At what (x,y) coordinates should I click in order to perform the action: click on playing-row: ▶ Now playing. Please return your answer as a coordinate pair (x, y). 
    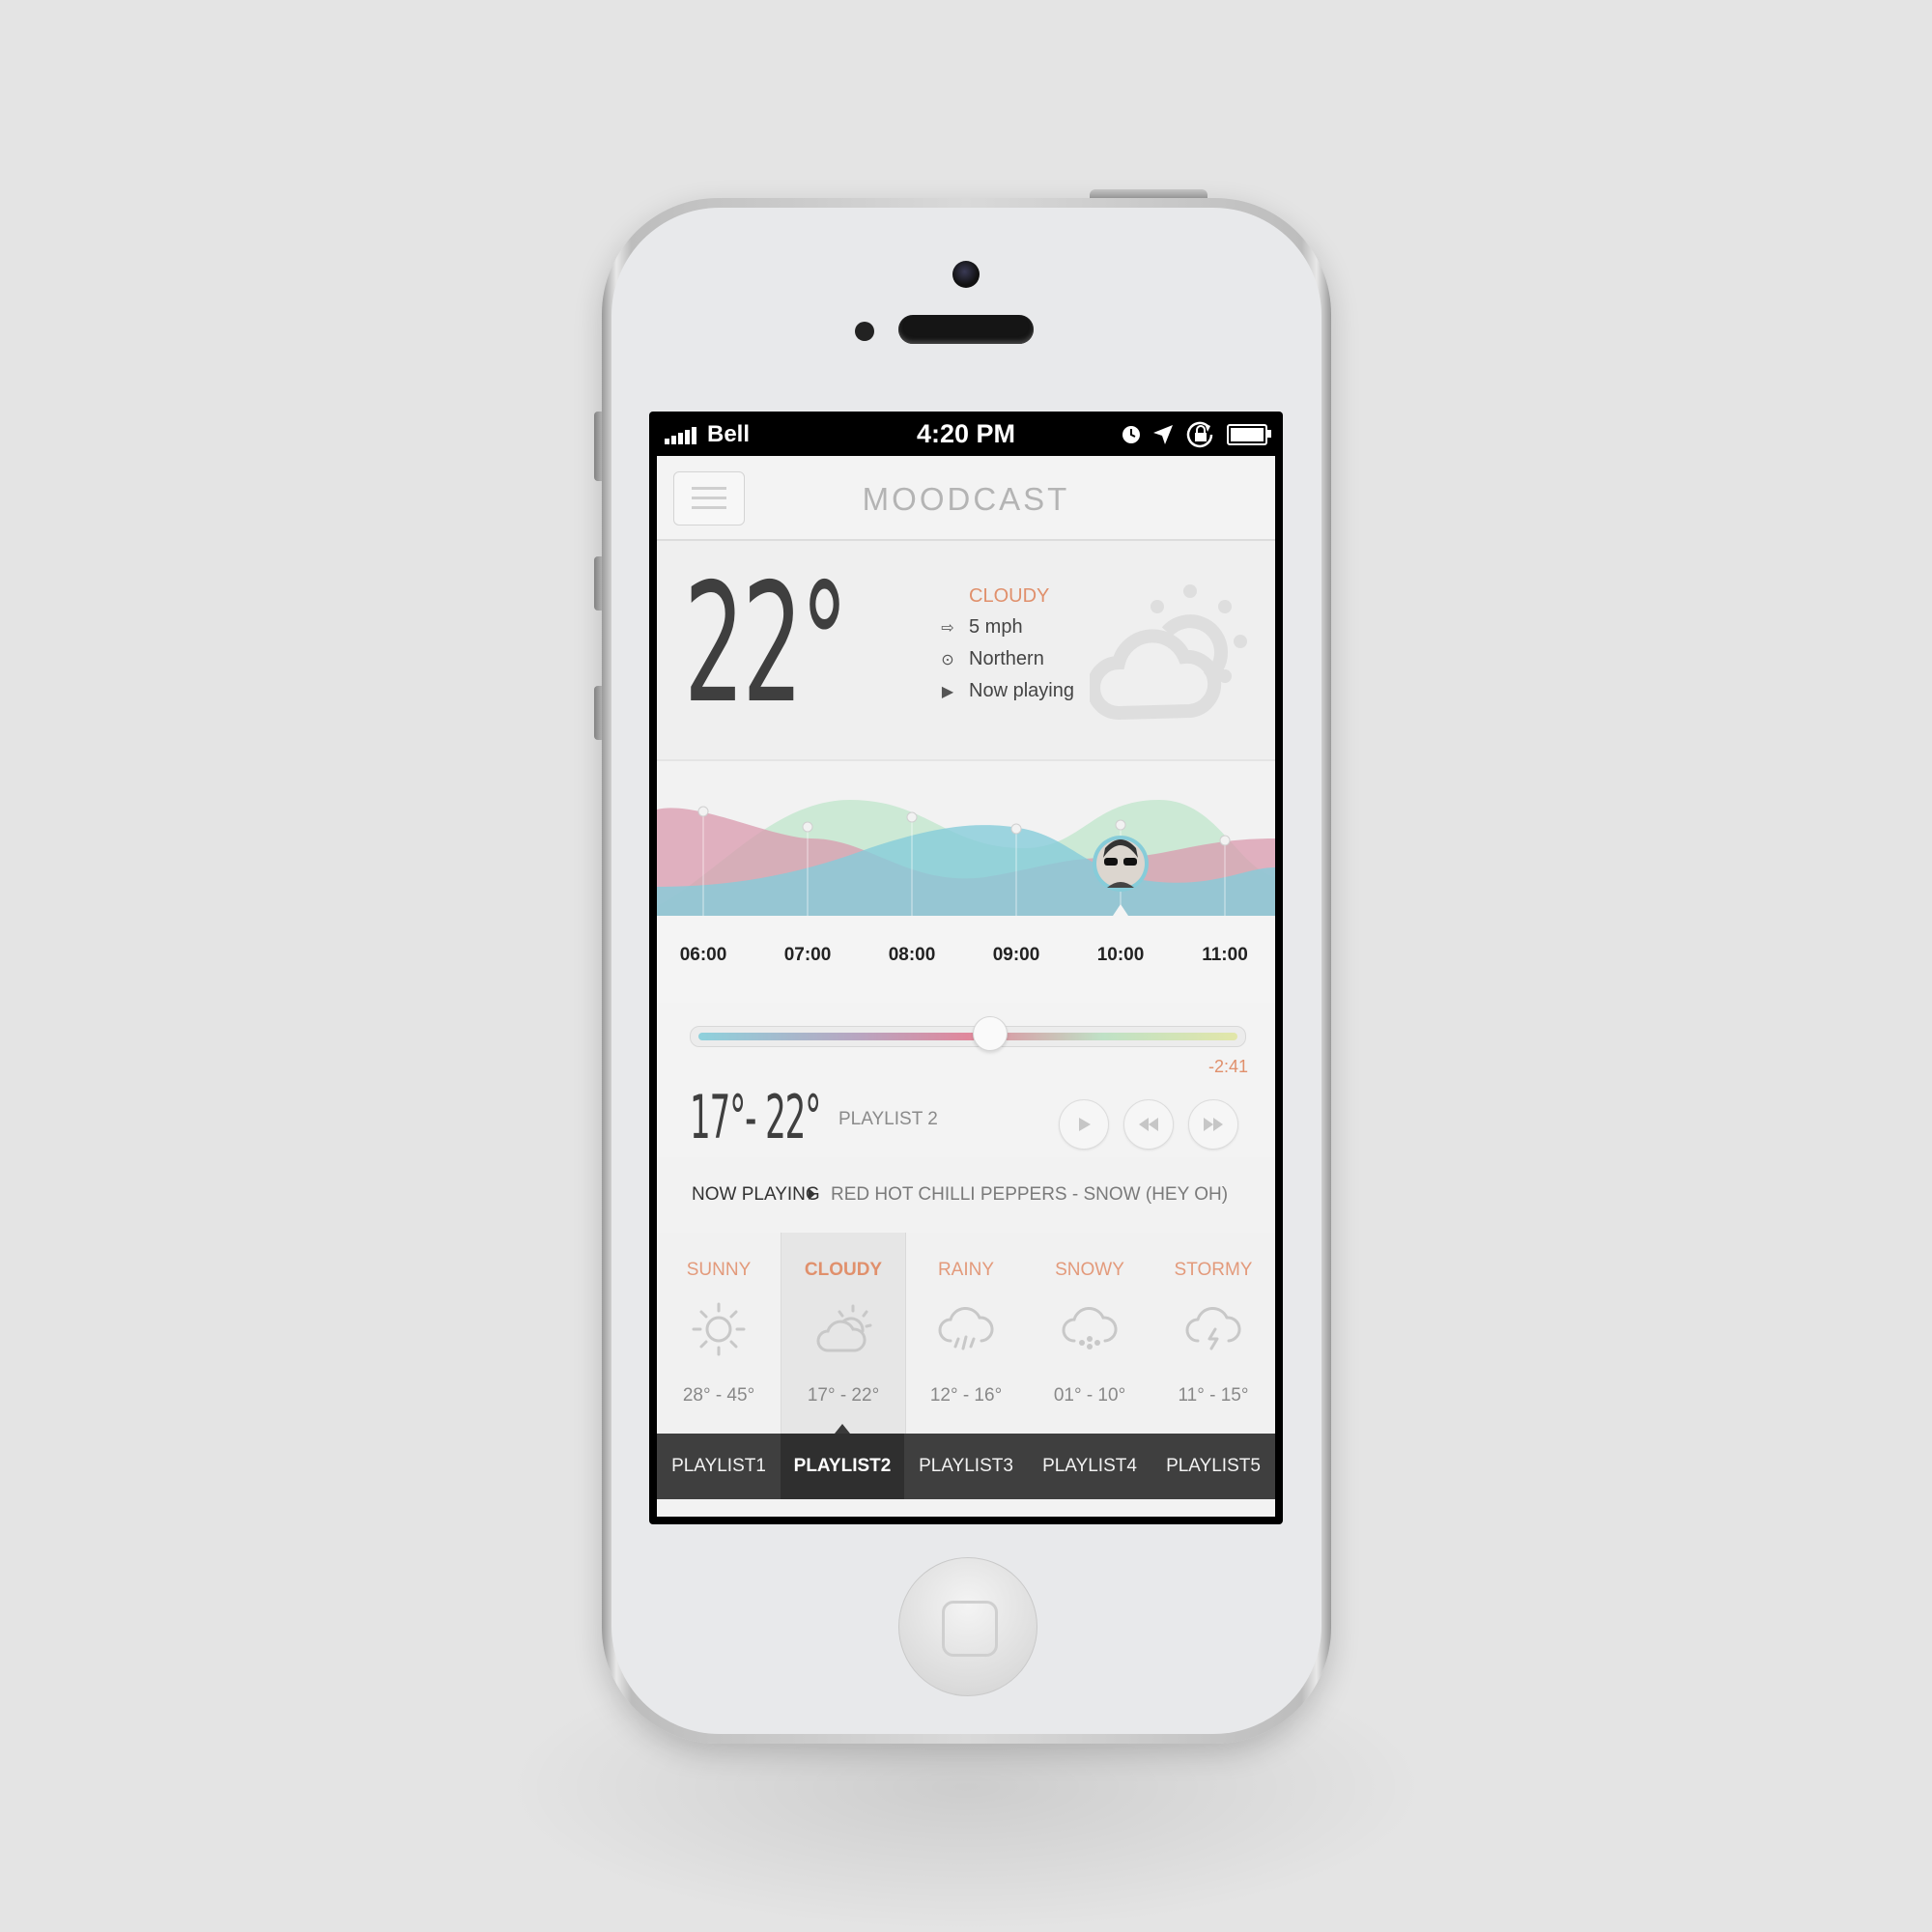
    Looking at the image, I should click on (1005, 691).